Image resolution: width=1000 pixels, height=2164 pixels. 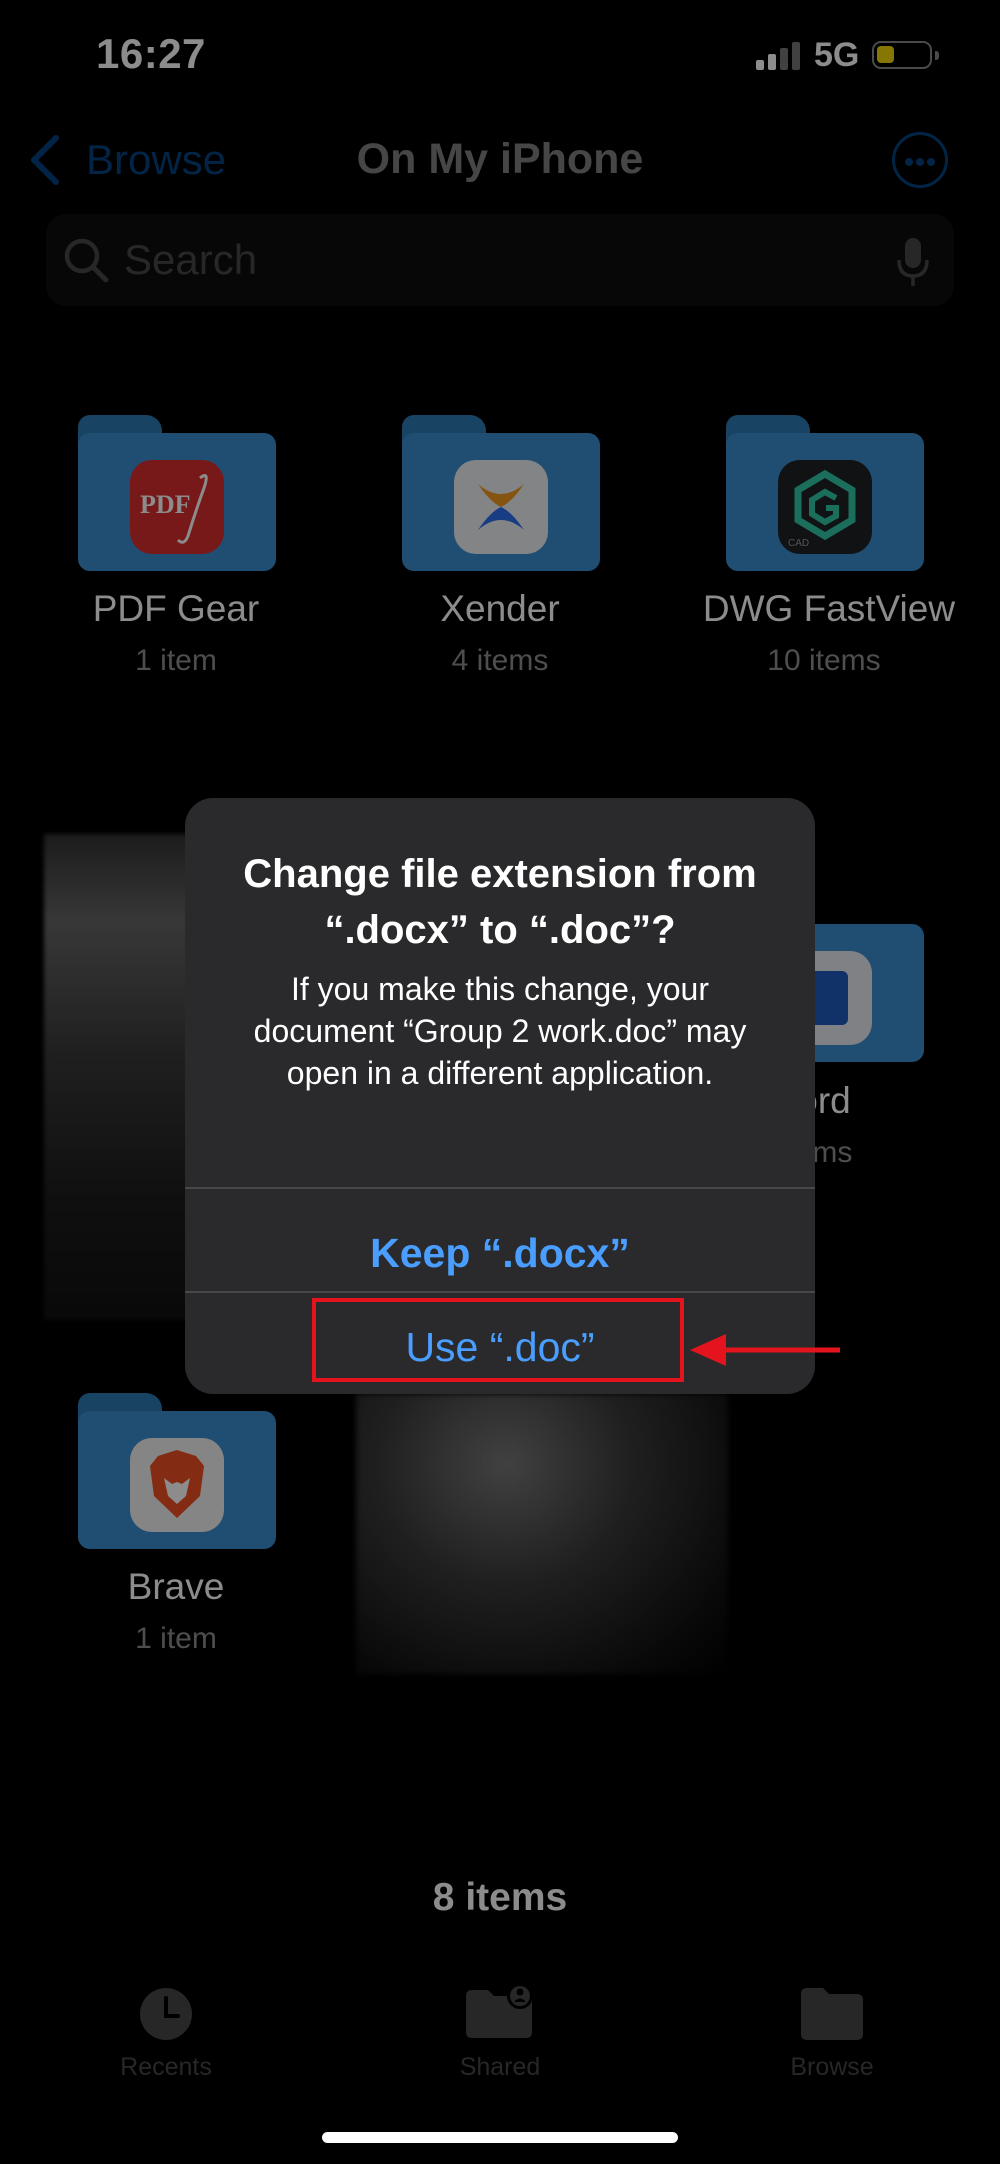 I want to click on highlight-box, so click(x=498, y=1340).